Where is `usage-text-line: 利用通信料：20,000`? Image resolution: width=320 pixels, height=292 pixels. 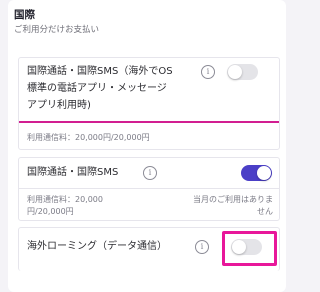
usage-text-line: 利用通信料：20,000 is located at coordinates (65, 199).